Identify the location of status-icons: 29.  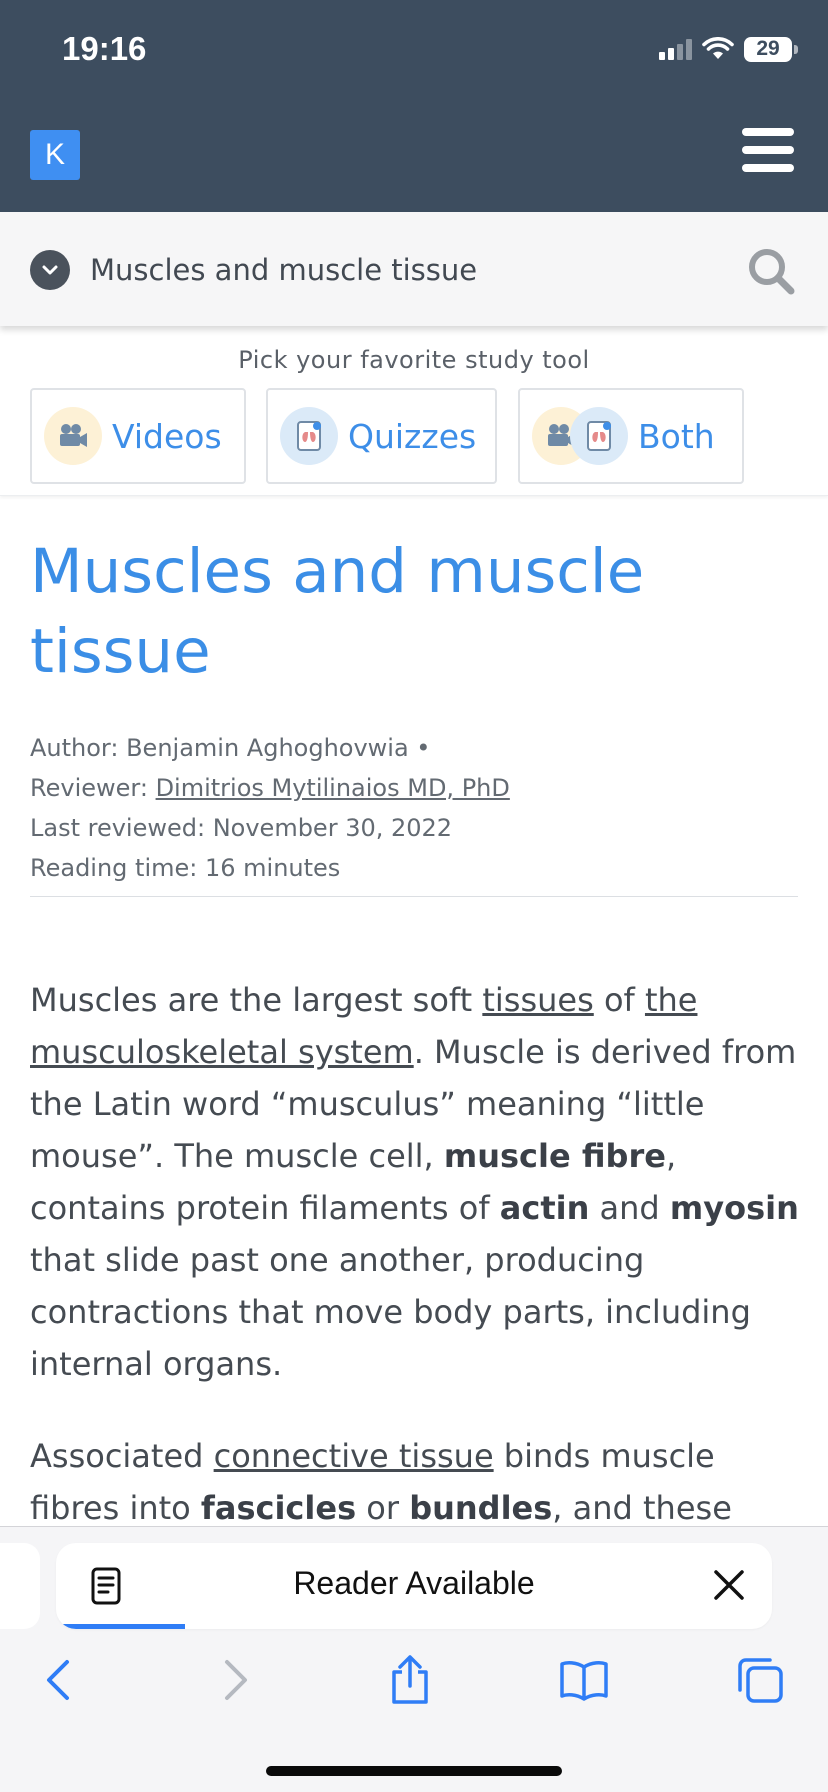
(728, 49).